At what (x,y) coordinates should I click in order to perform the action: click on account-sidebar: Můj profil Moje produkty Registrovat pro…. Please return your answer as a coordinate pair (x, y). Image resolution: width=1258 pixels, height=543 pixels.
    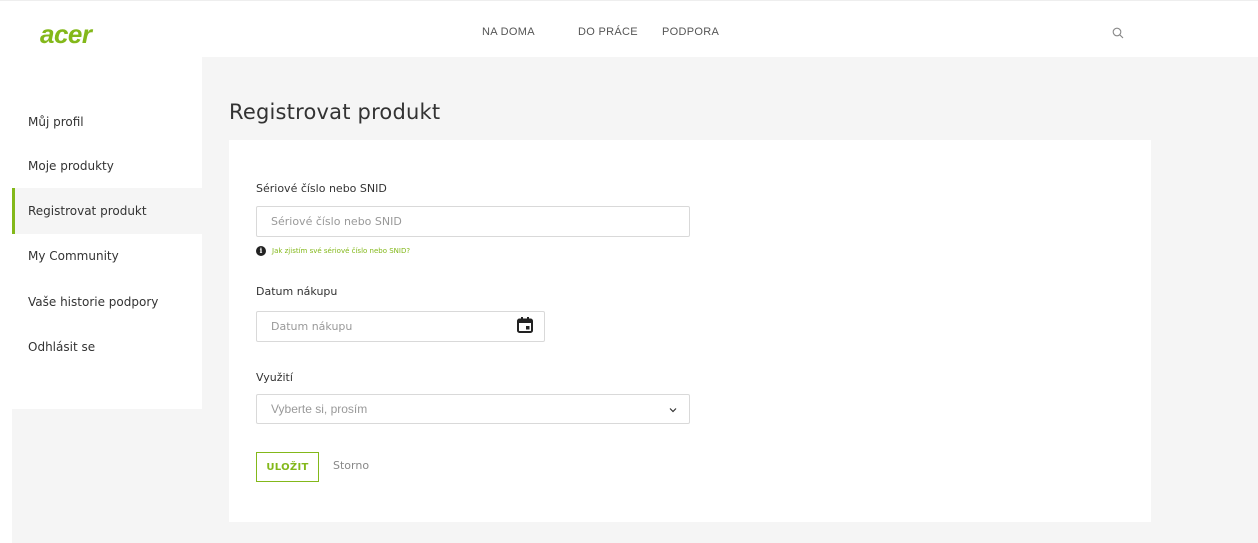
    Looking at the image, I should click on (107, 233).